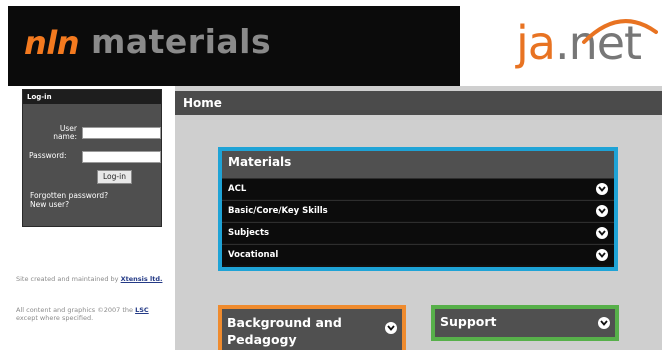 The height and width of the screenshot is (351, 668). Describe the element at coordinates (75, 310) in the screenshot. I see `copyright-text: All content and graphics ©2007 the` at that location.